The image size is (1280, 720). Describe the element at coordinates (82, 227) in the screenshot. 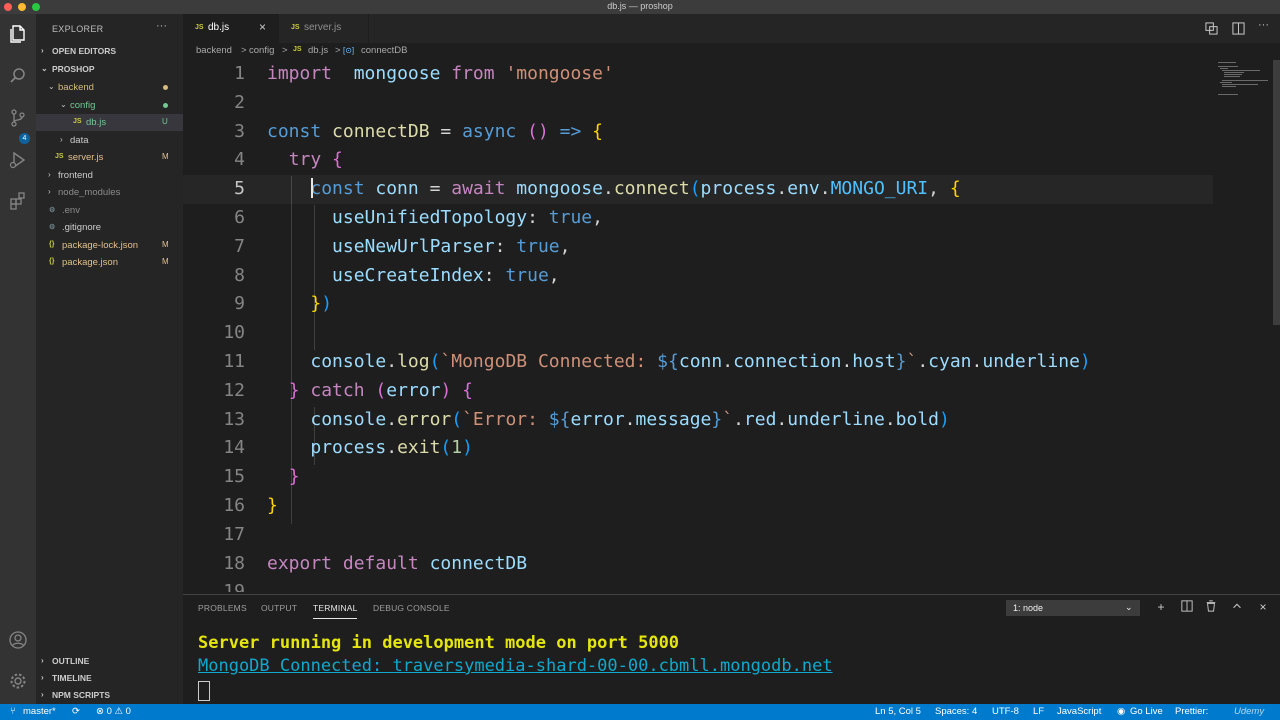

I see `tree-item-label: .gitignore` at that location.